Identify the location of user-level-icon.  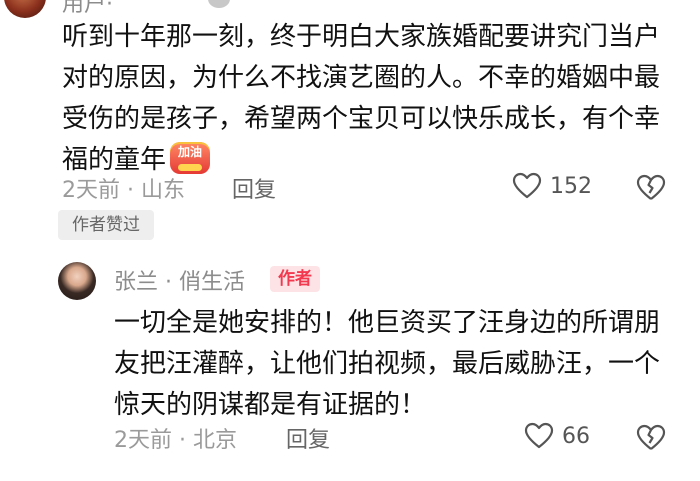
(219, 4).